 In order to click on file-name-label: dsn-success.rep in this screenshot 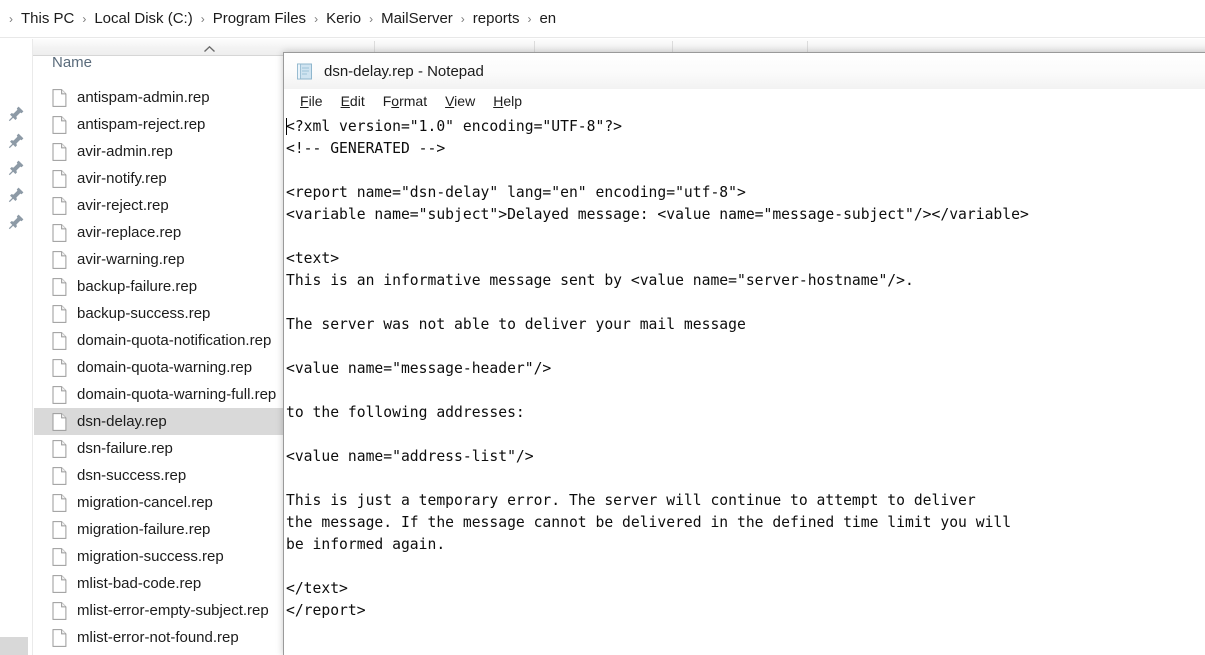, I will do `click(132, 475)`.